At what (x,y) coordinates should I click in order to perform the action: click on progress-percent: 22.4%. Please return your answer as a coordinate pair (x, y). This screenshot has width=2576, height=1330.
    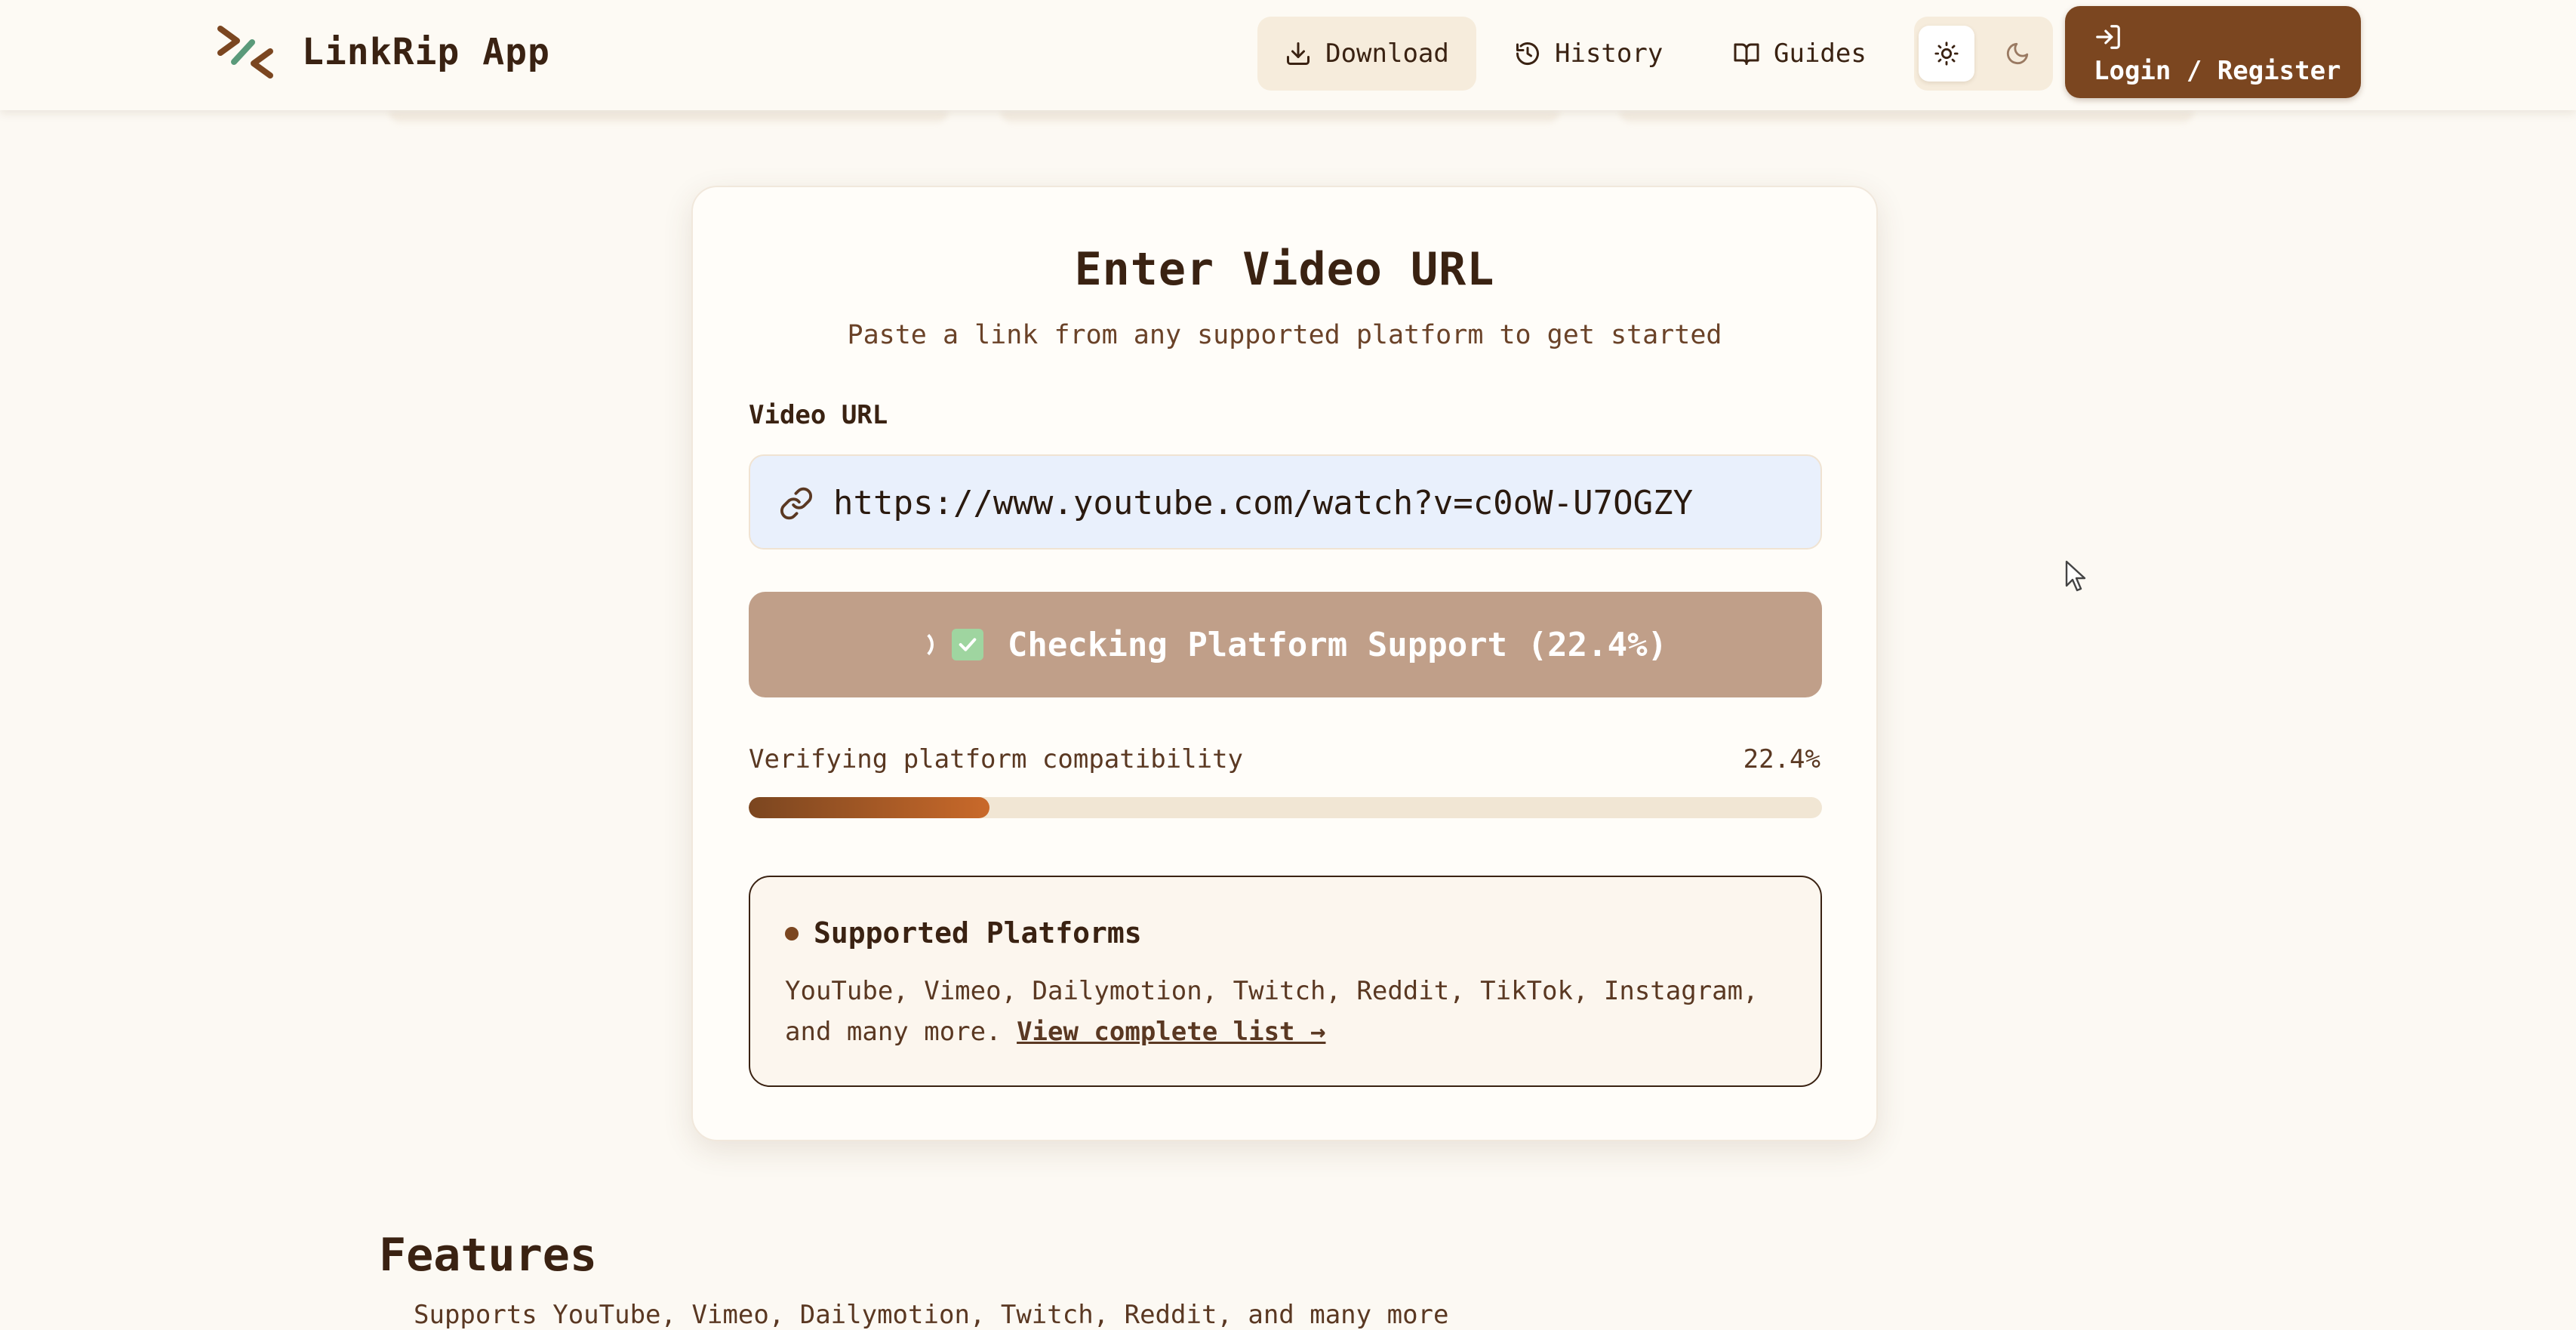
    Looking at the image, I should click on (1781, 759).